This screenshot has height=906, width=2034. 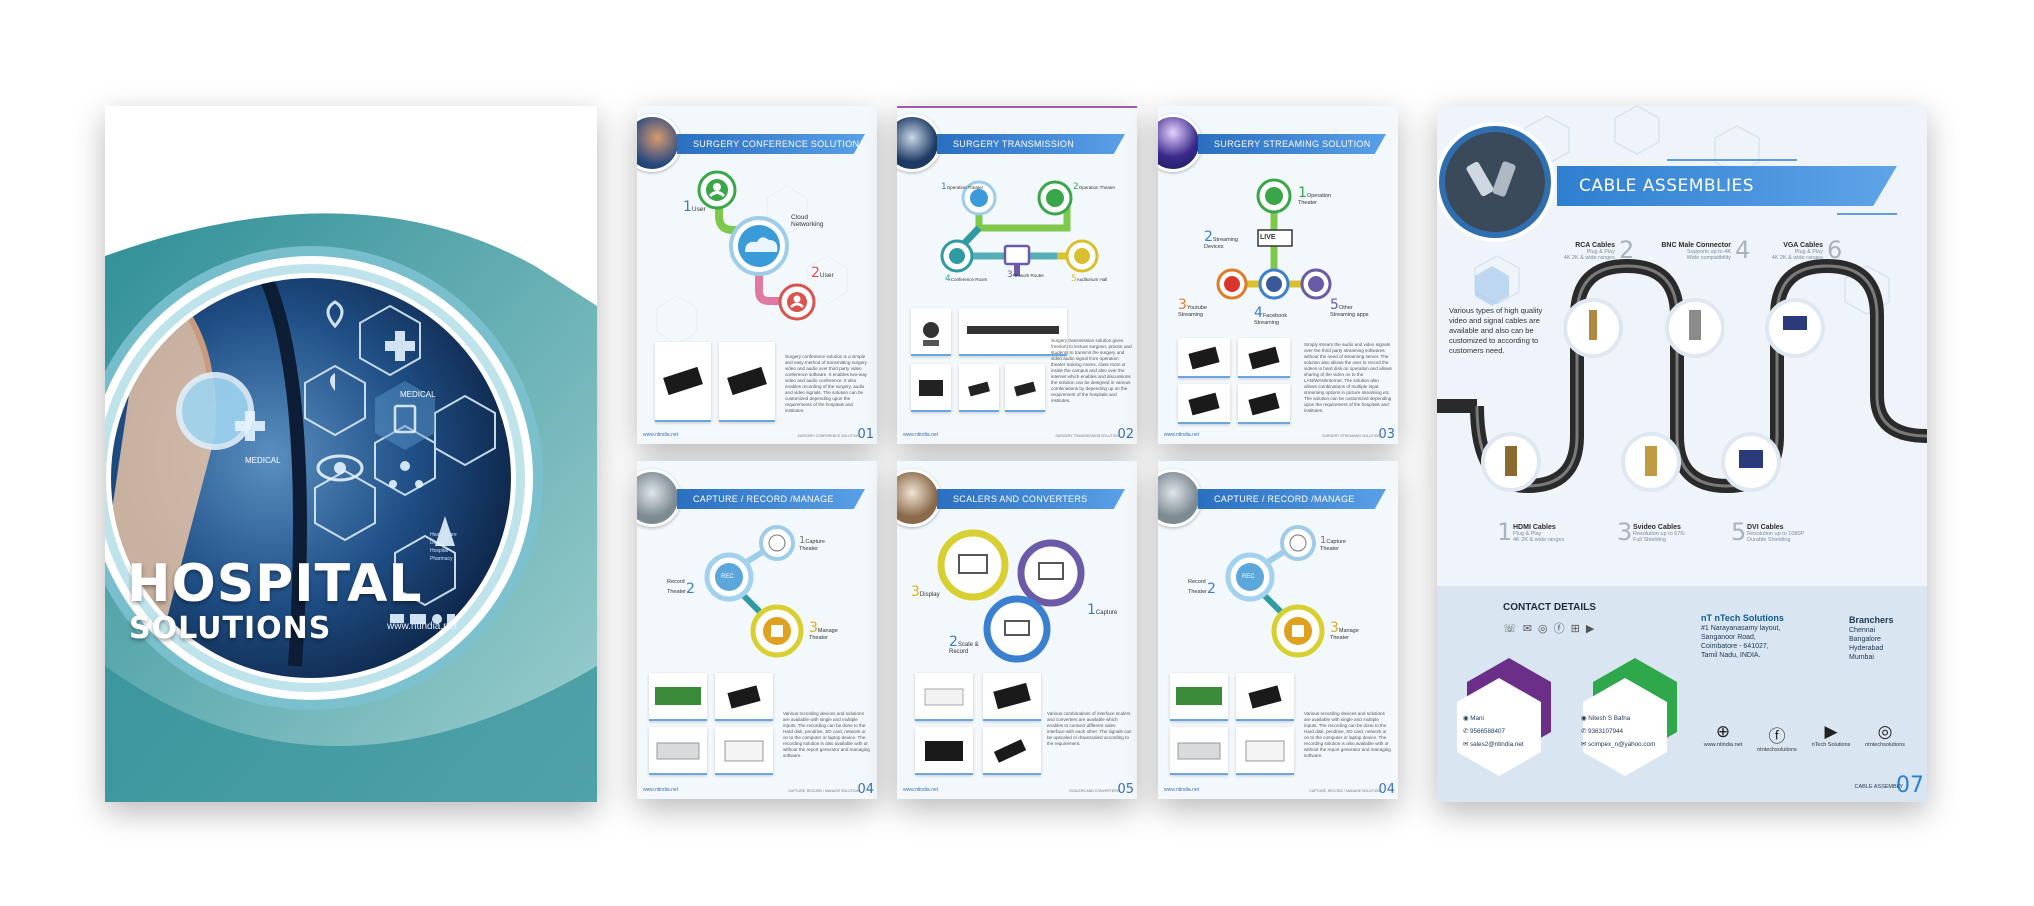 I want to click on svg-text: Hospital, so click(x=439, y=551).